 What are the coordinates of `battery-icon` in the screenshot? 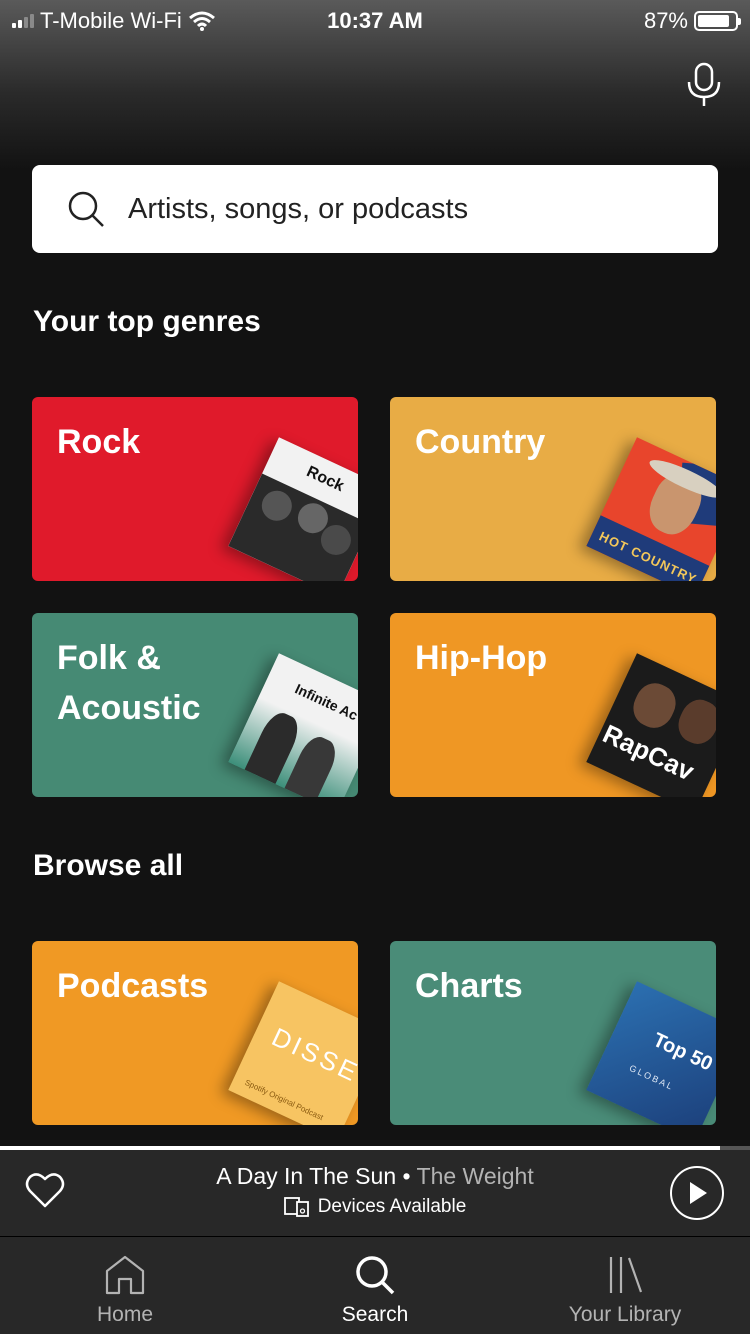 It's located at (717, 21).